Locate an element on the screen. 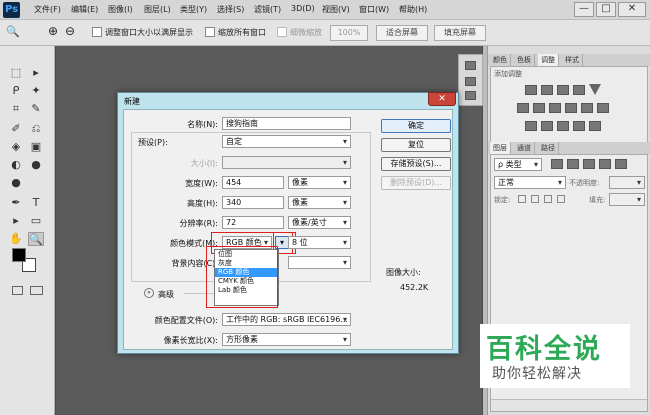 The height and width of the screenshot is (415, 650). zoom-all-checkbox is located at coordinates (210, 32).